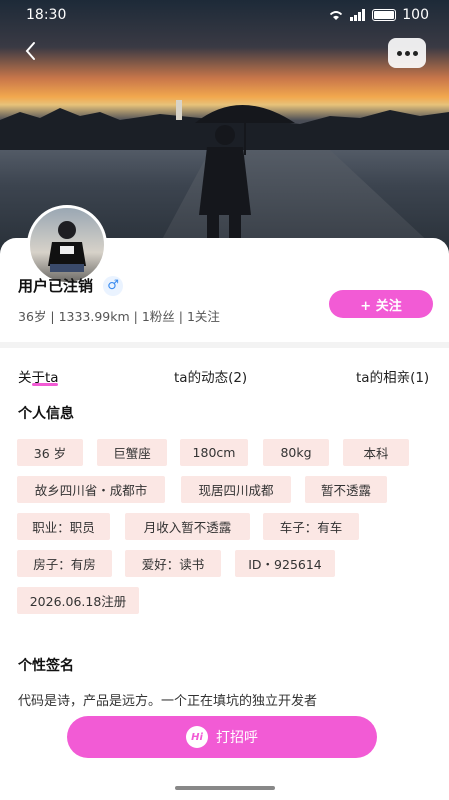  Describe the element at coordinates (392, 376) in the screenshot. I see `tab-matchmaking: ta的相亲(1)` at that location.